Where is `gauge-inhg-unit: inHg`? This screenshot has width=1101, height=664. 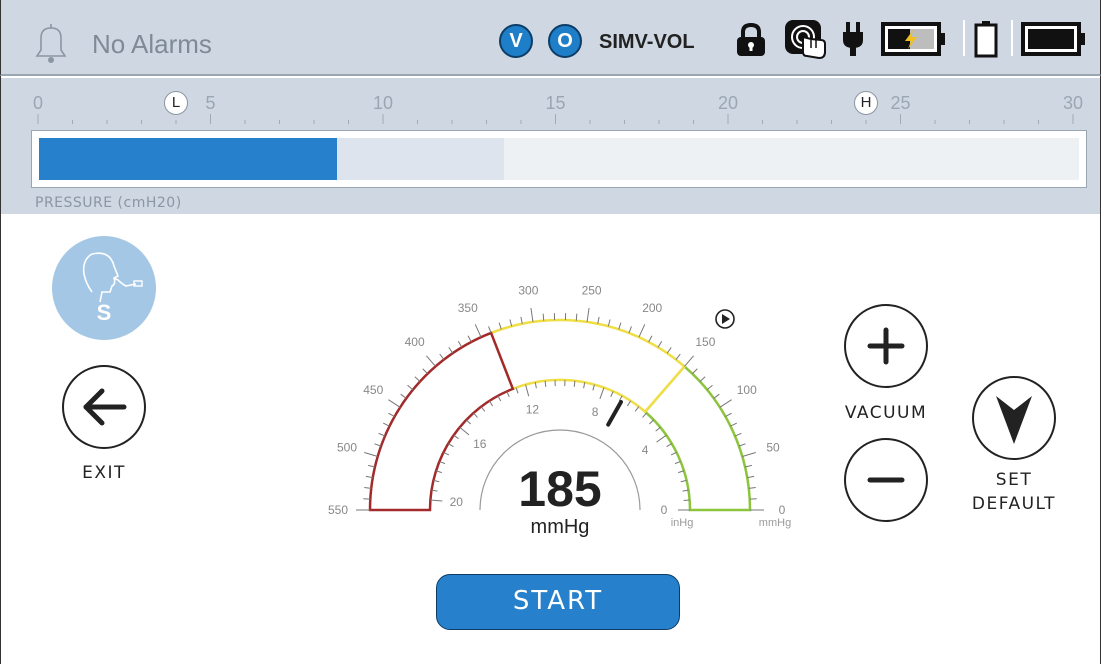
gauge-inhg-unit: inHg is located at coordinates (682, 523).